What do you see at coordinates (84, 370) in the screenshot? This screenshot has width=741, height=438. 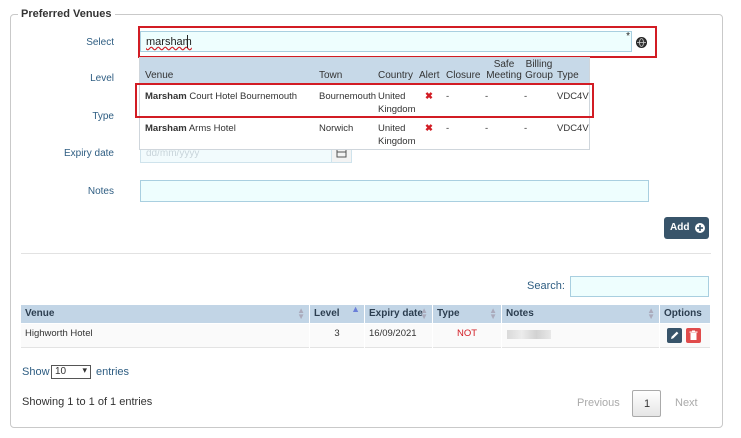 I see `chevron-down-icon: ▾` at bounding box center [84, 370].